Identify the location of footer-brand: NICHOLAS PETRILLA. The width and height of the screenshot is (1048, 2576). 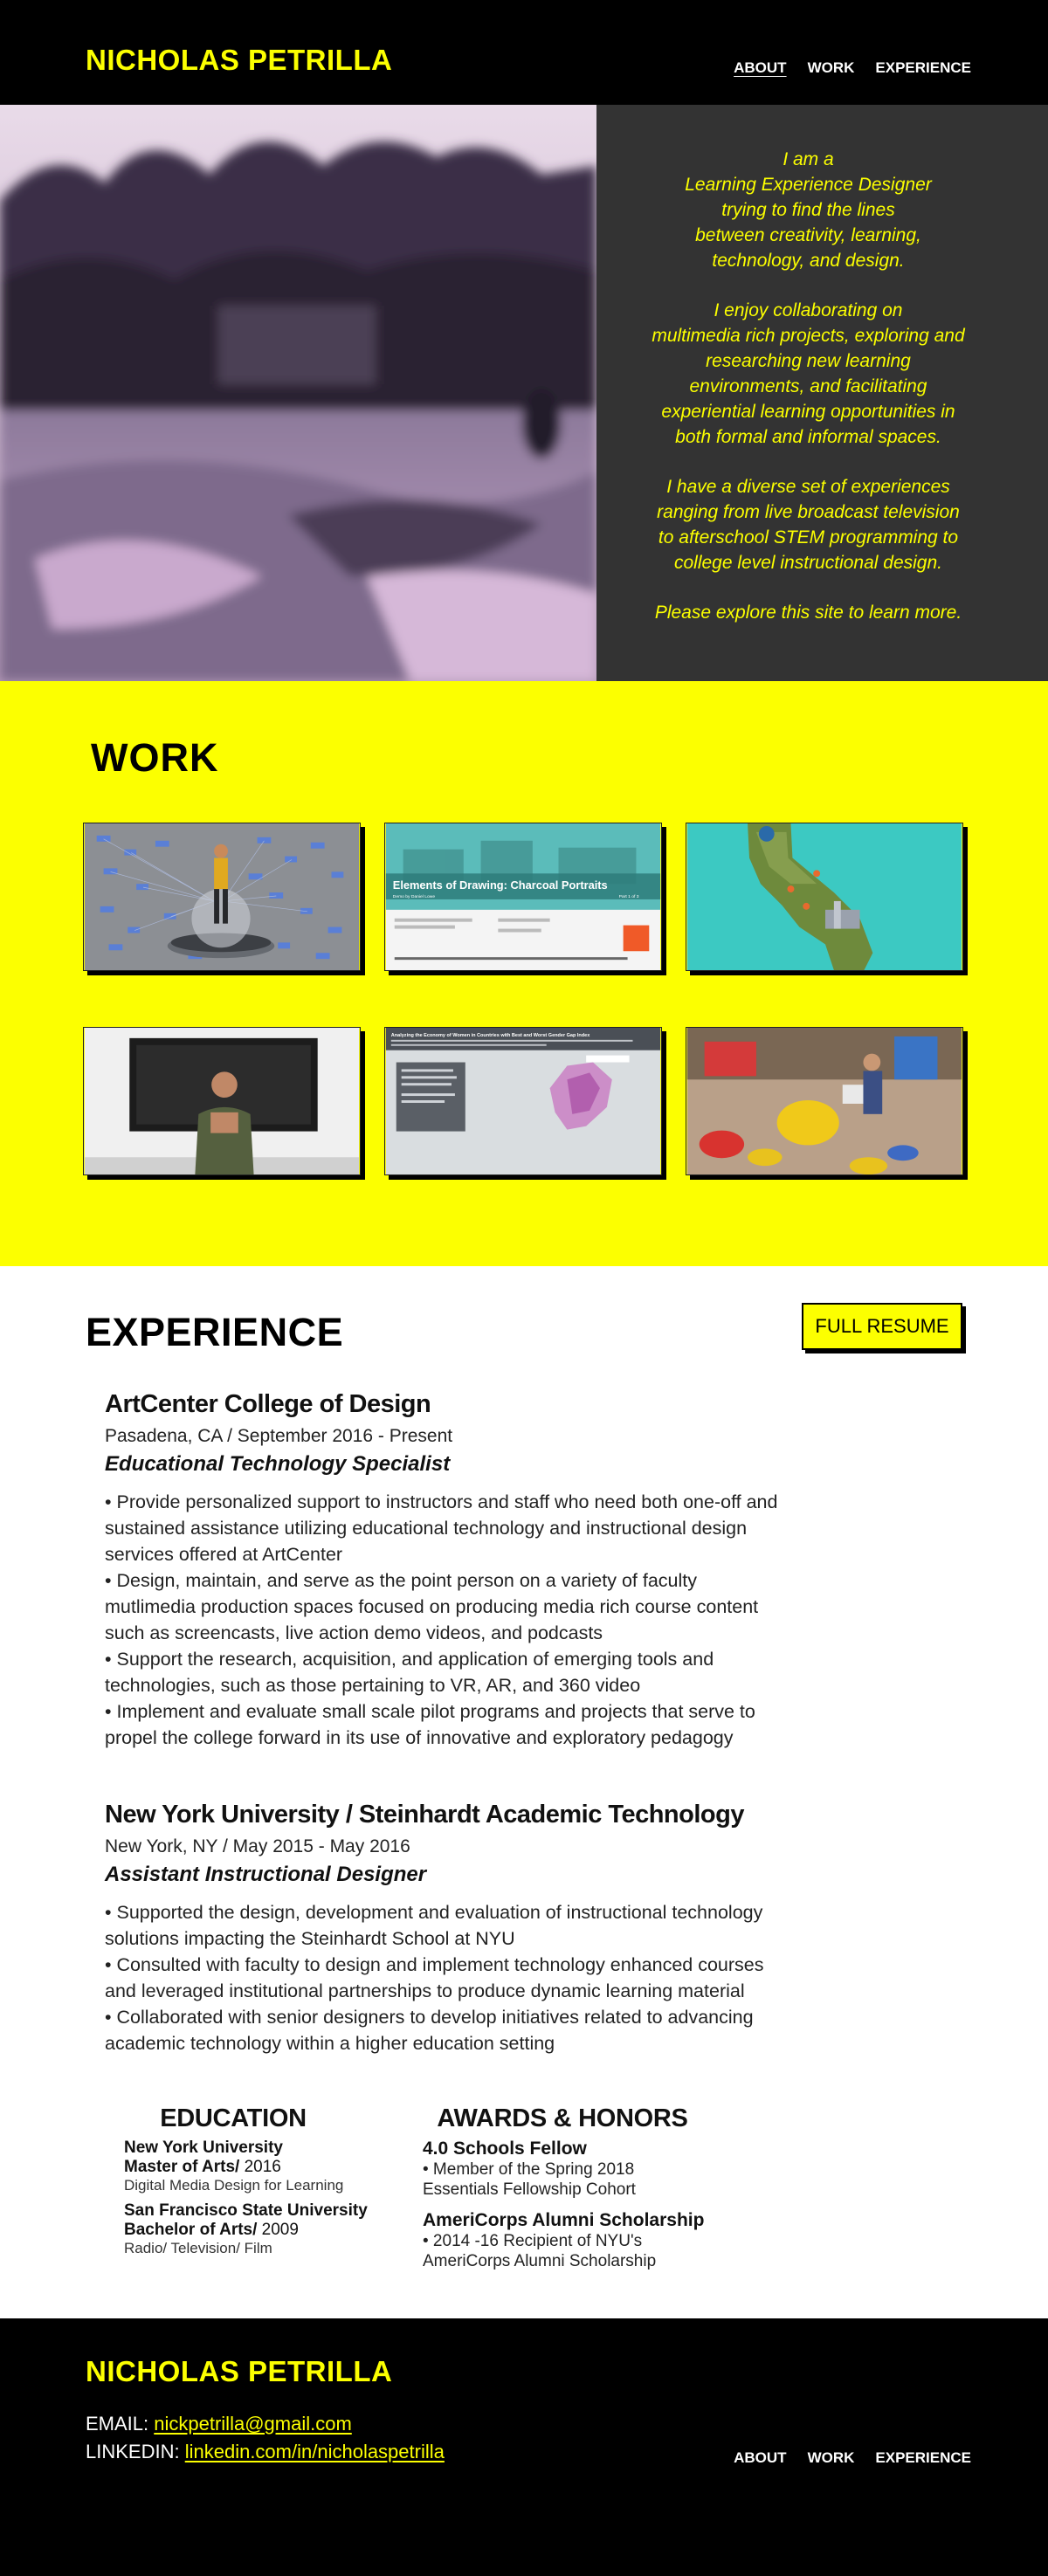
(239, 2371).